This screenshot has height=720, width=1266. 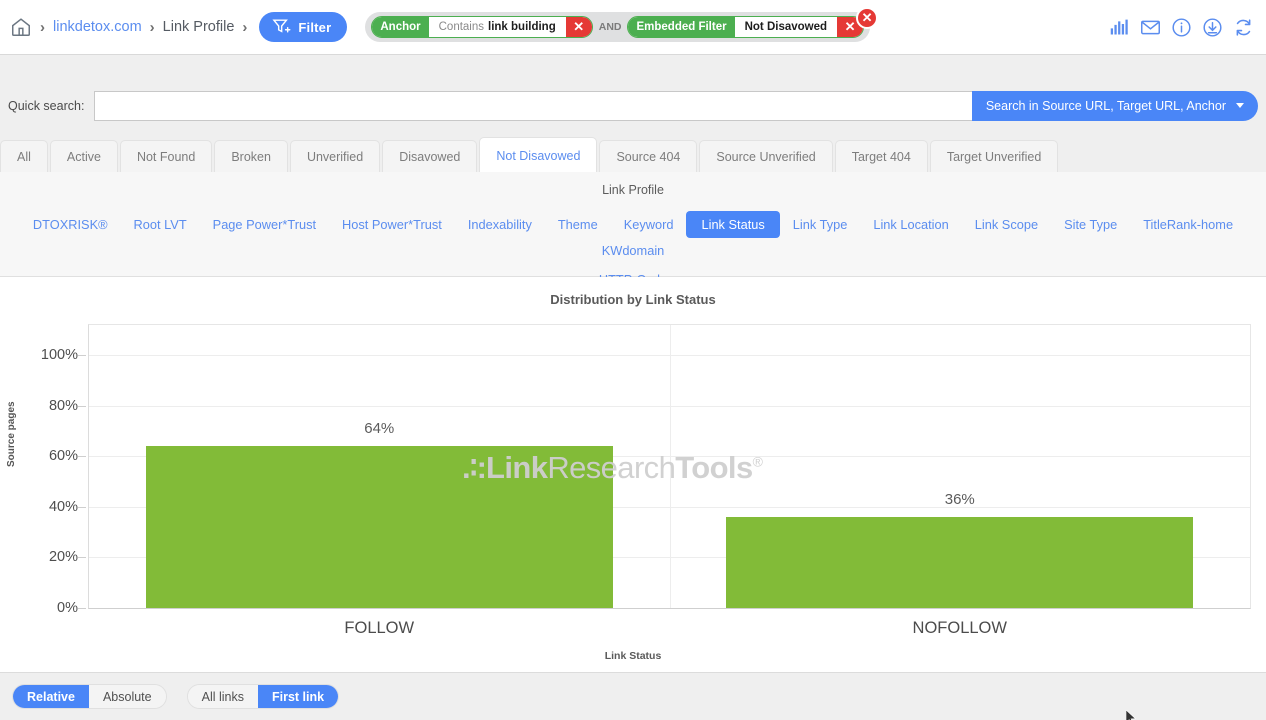 What do you see at coordinates (51, 696) in the screenshot?
I see `toggle-relative: Relative` at bounding box center [51, 696].